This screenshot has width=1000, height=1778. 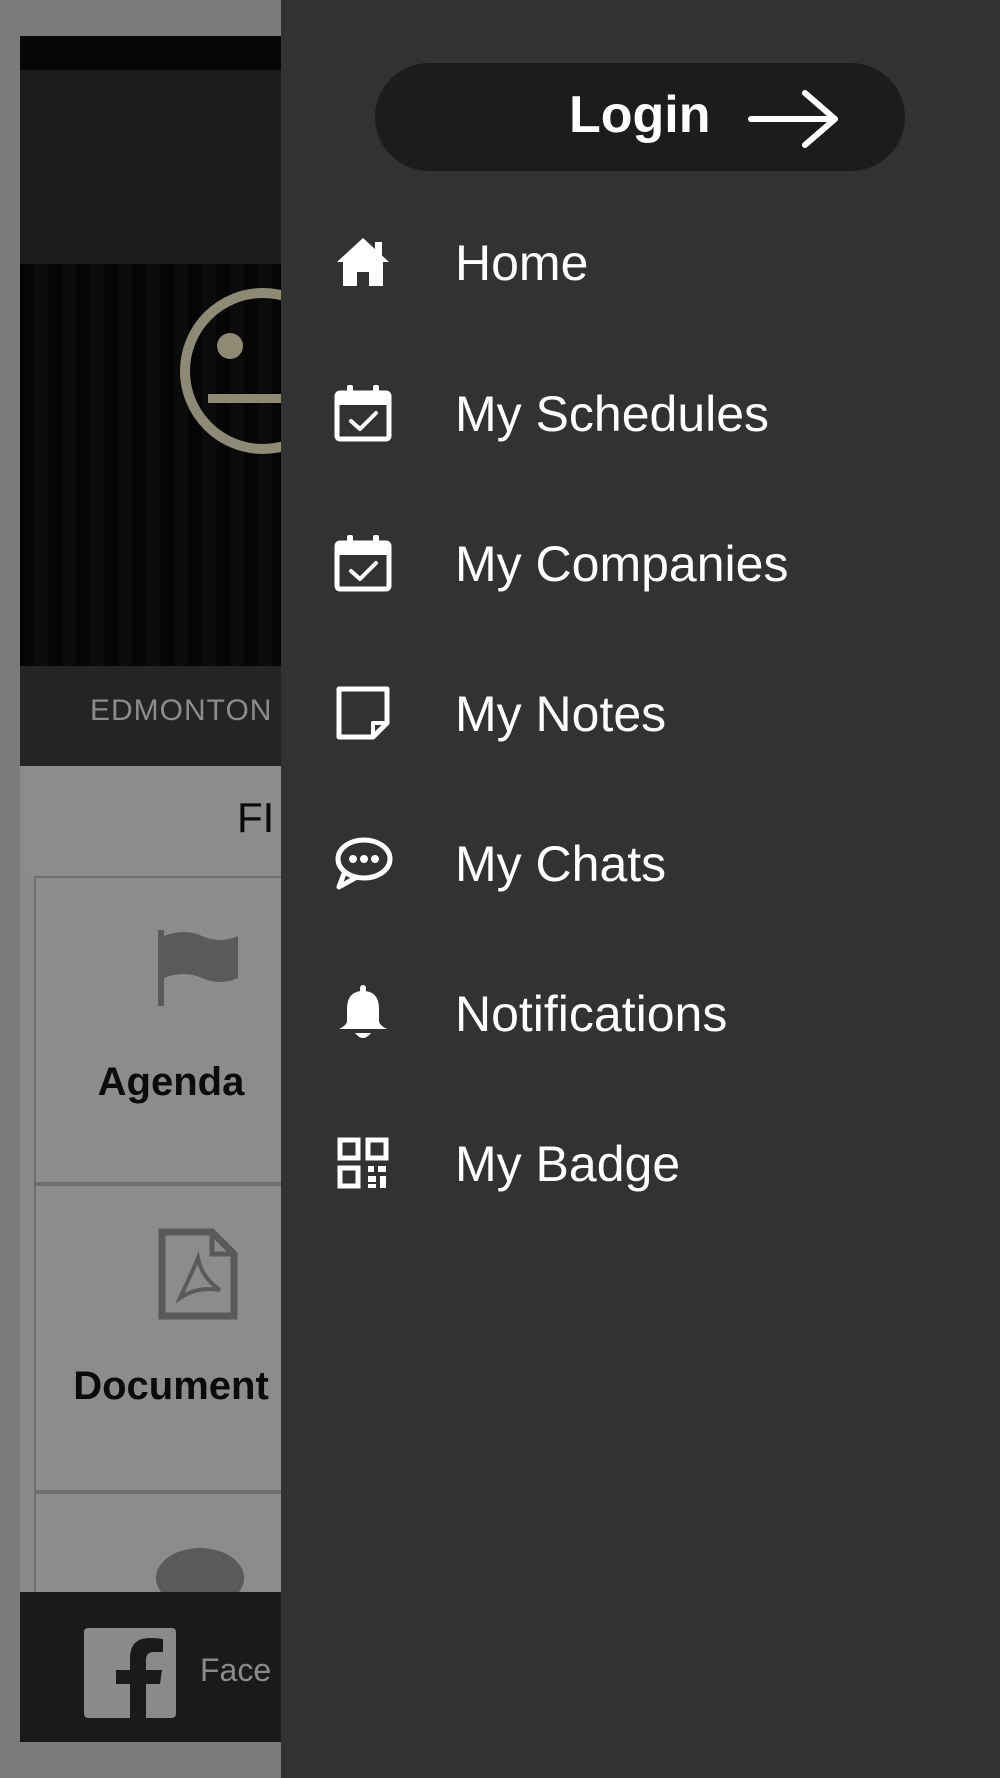 What do you see at coordinates (612, 414) in the screenshot?
I see `menu-item-label: My Schedules` at bounding box center [612, 414].